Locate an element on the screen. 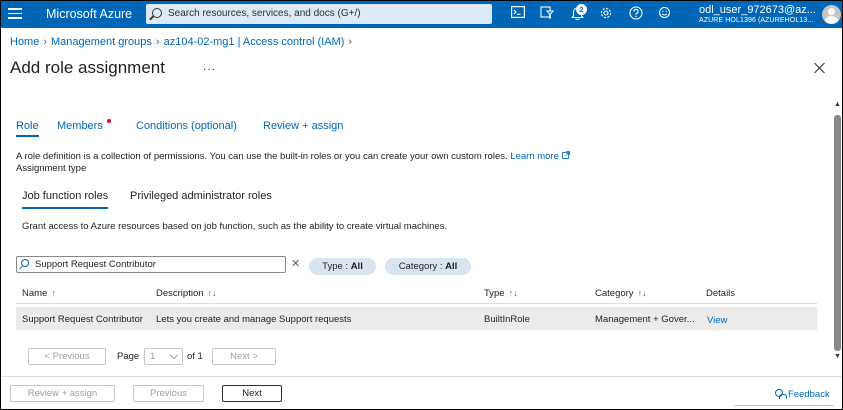  tab-conditions: Conditions (optional) is located at coordinates (186, 126).